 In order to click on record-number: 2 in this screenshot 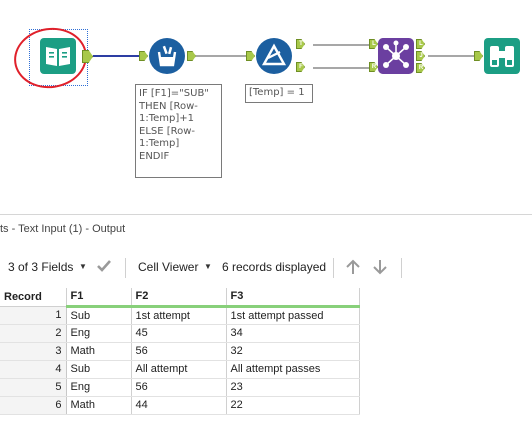, I will do `click(33, 333)`.